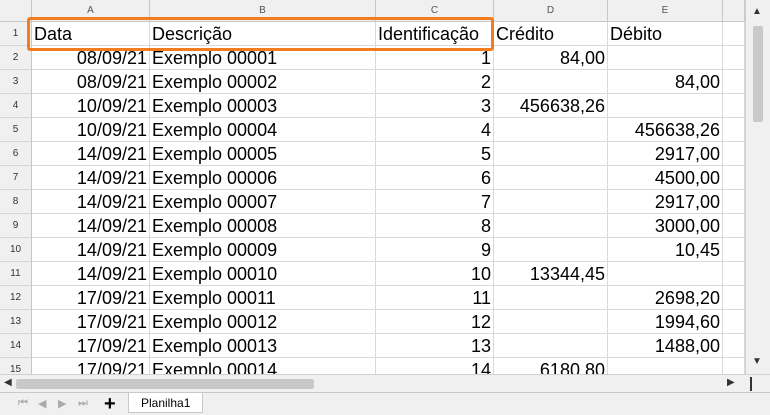 Image resolution: width=770 pixels, height=415 pixels. What do you see at coordinates (757, 11) in the screenshot?
I see `scroll-up-icon: ▲` at bounding box center [757, 11].